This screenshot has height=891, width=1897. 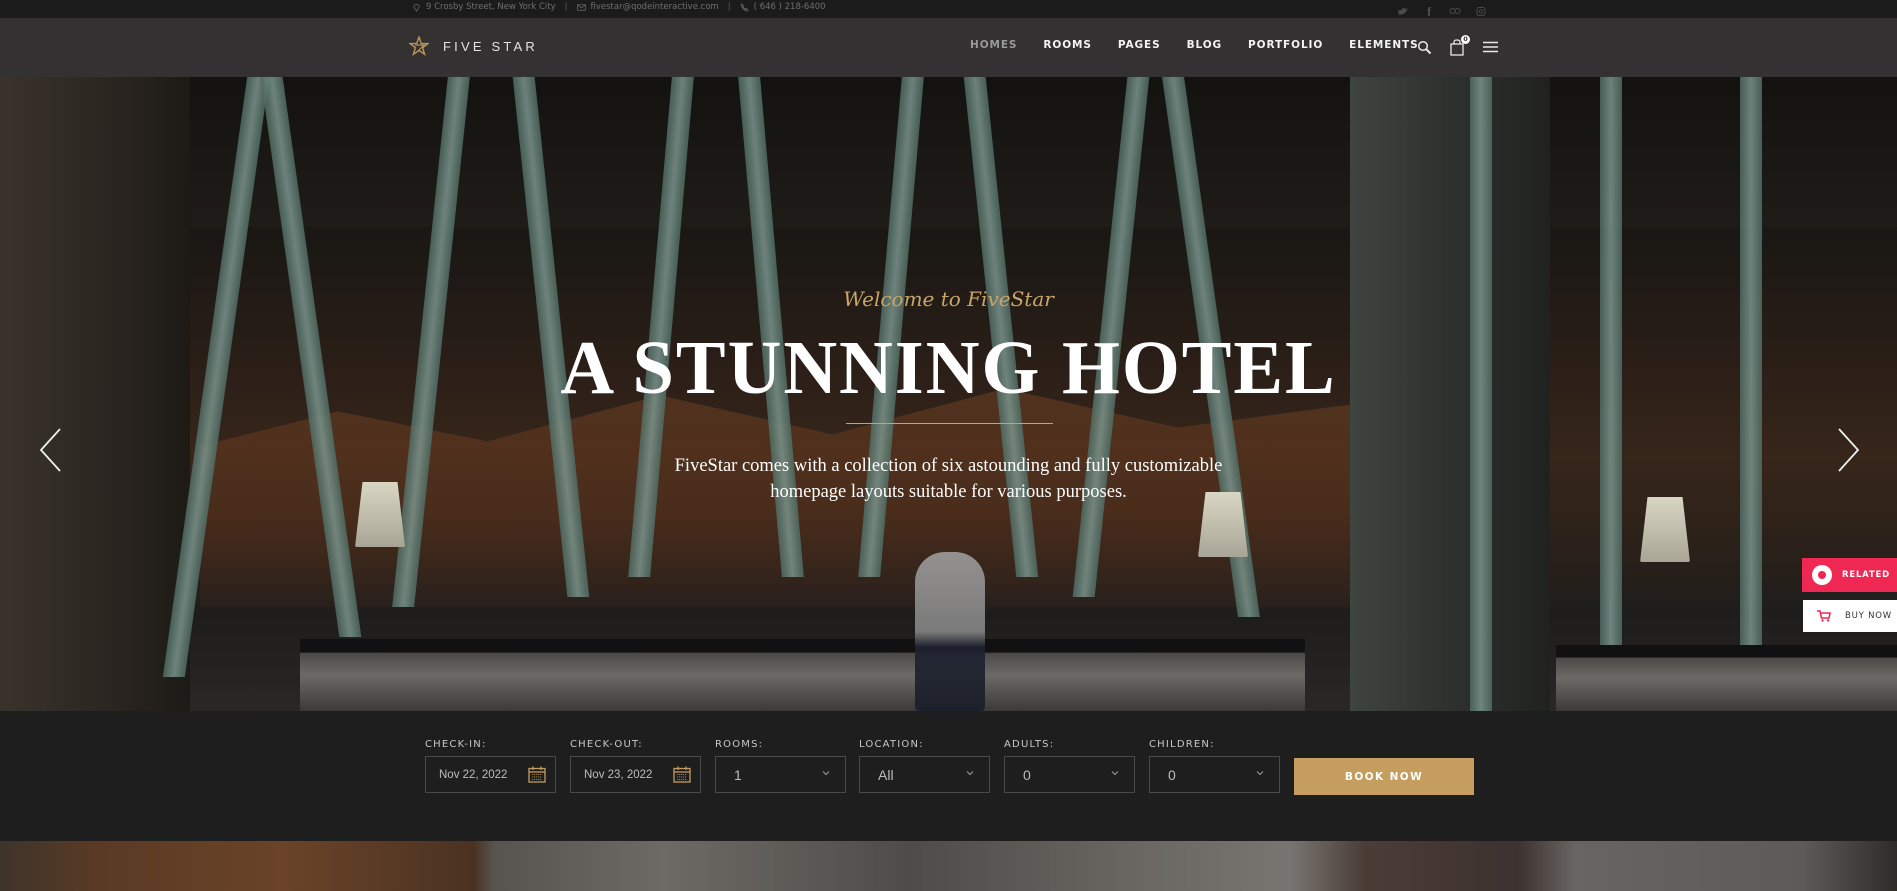 I want to click on next-section-image, so click(x=948, y=866).